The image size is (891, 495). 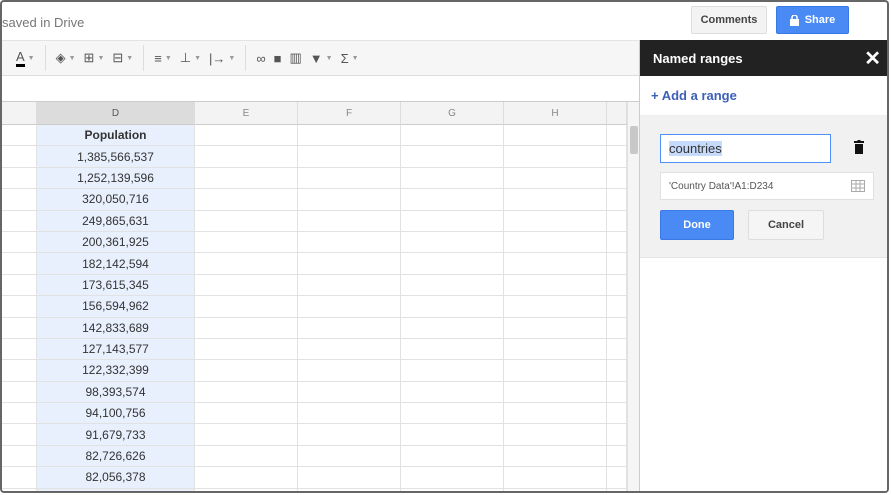 I want to click on column-header-c, so click(x=19, y=113).